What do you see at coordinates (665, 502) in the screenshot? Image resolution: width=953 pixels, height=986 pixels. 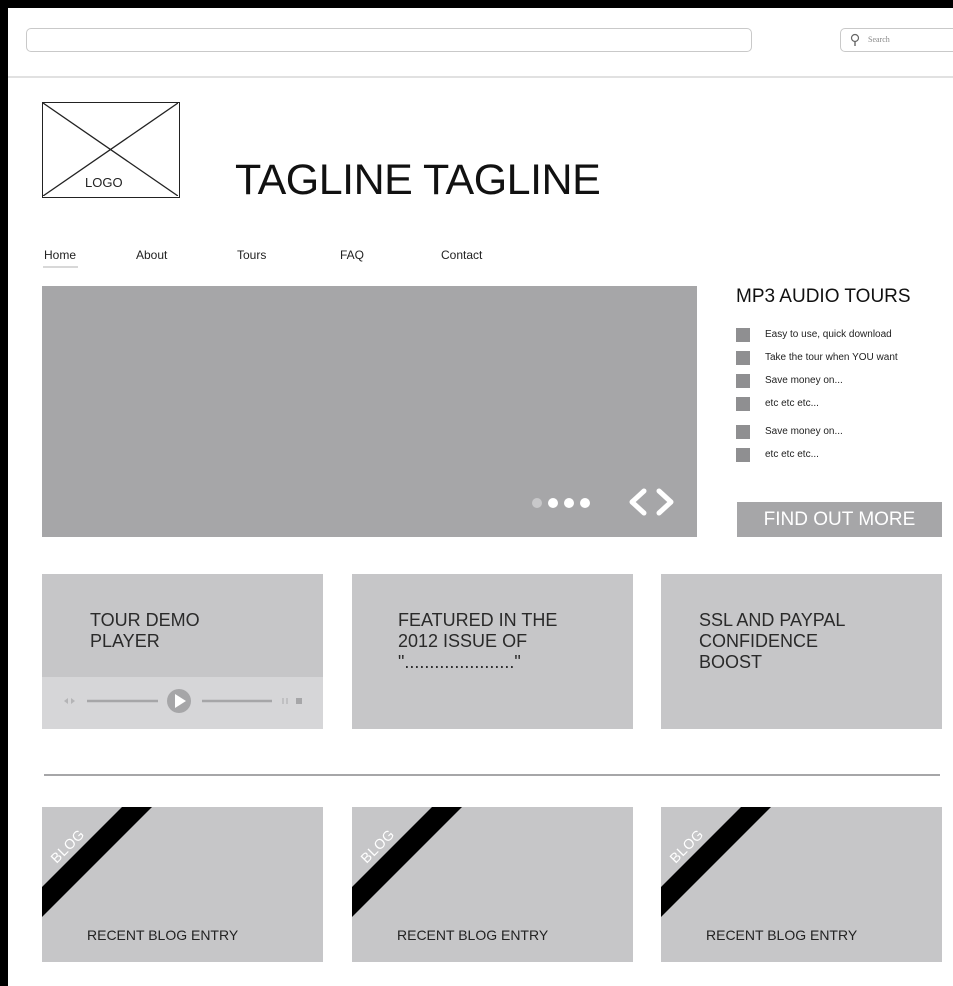 I see `chevron-right-icon` at bounding box center [665, 502].